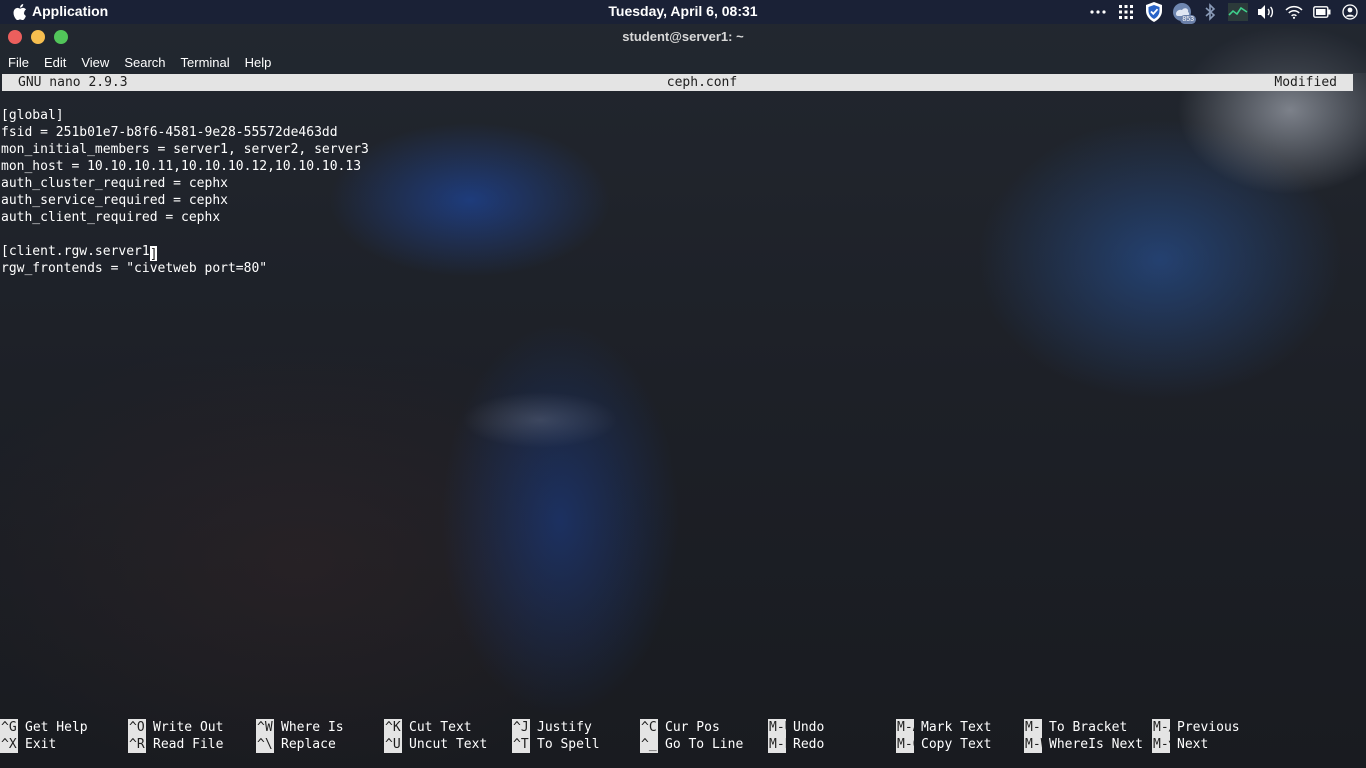  Describe the element at coordinates (1154, 12) in the screenshot. I see `shield-icon` at that location.